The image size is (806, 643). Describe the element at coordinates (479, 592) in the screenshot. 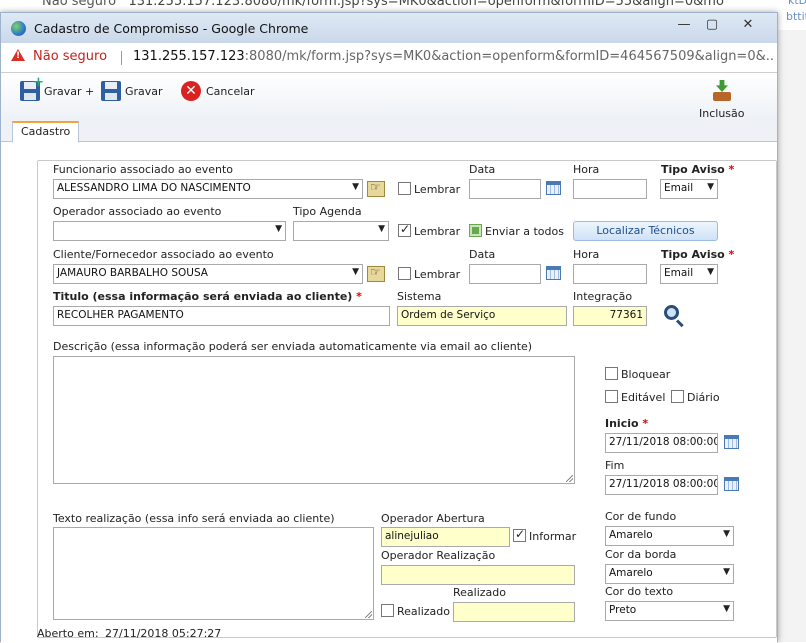

I see `realizado-field-label: Realizado` at that location.